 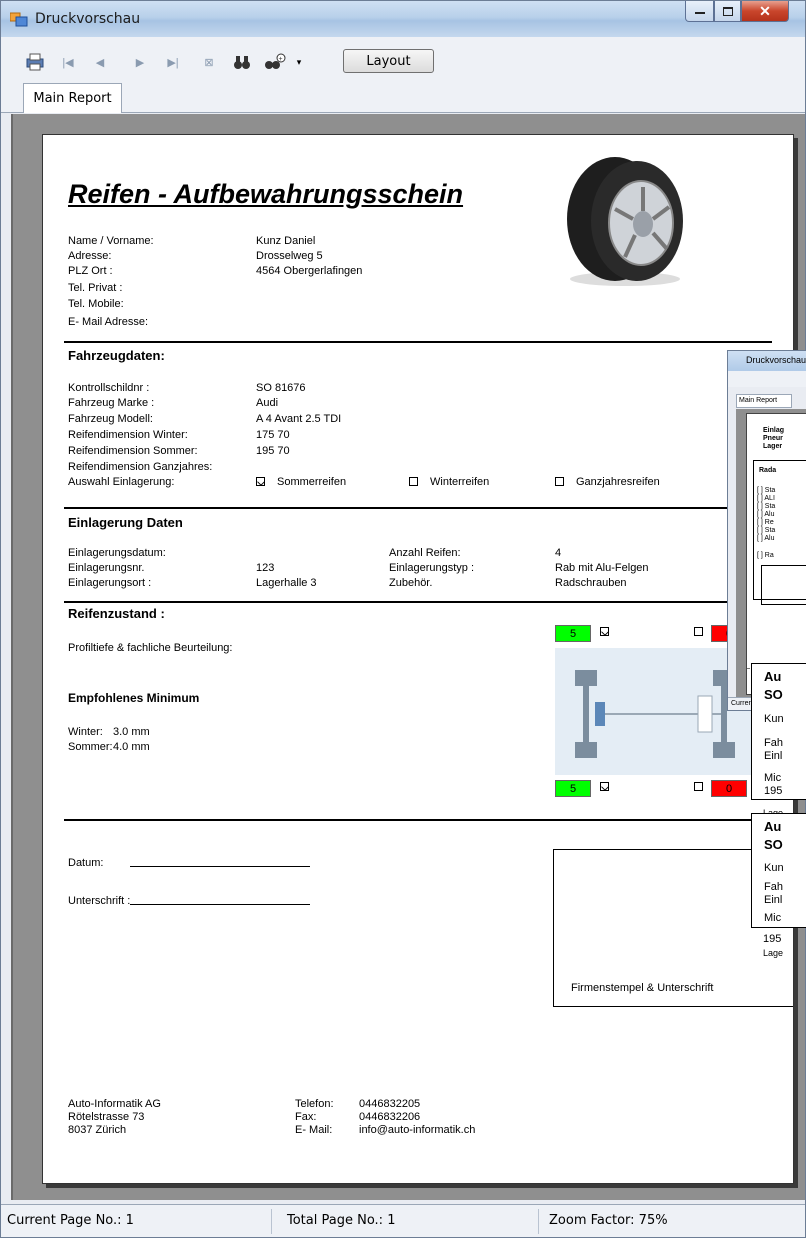 What do you see at coordinates (388, 61) in the screenshot?
I see `layout-button: Layout` at bounding box center [388, 61].